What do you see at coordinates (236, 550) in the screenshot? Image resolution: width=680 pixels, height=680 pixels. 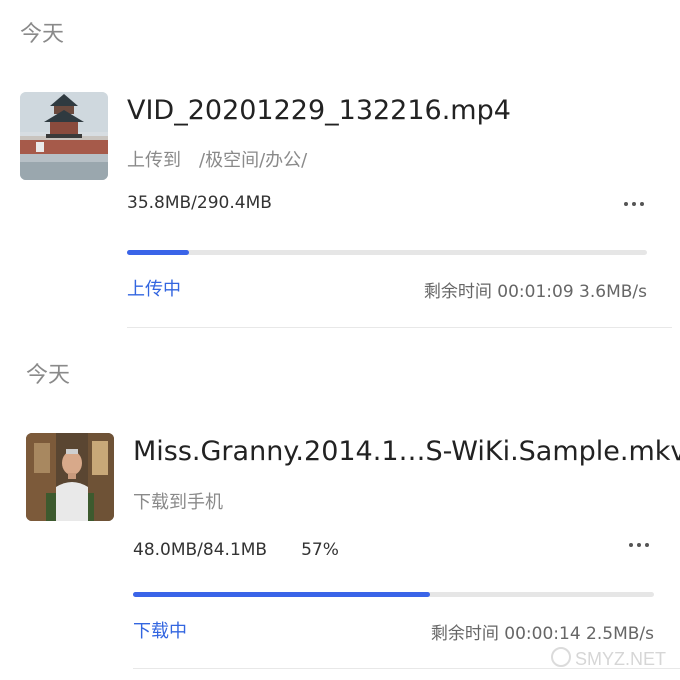 I see `size-progress: 48.0MB/84.1MB 57%` at bounding box center [236, 550].